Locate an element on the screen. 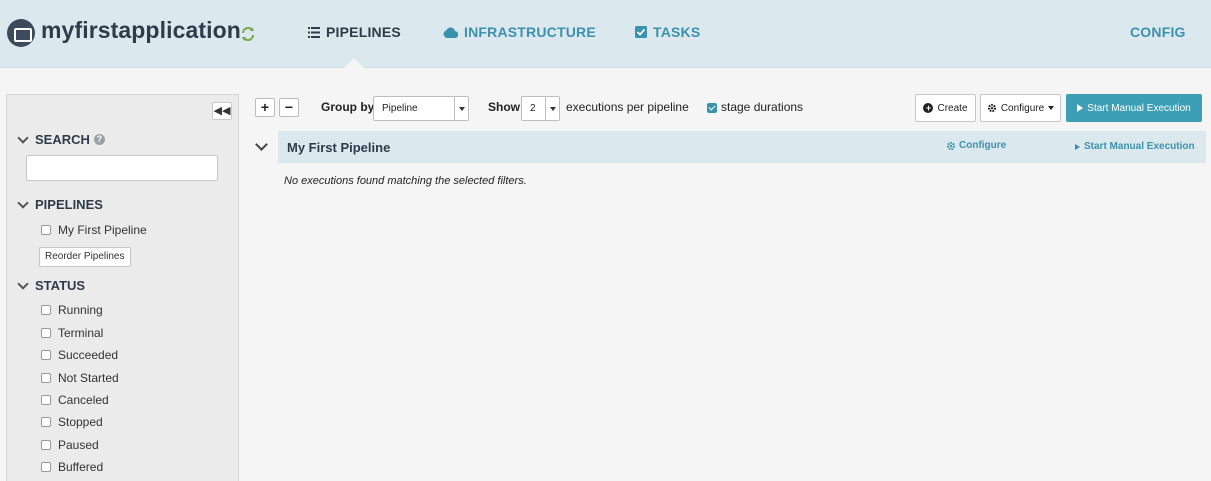 The width and height of the screenshot is (1211, 481). nav-tab-infrastructure: INFRASTRUCTURE is located at coordinates (519, 32).